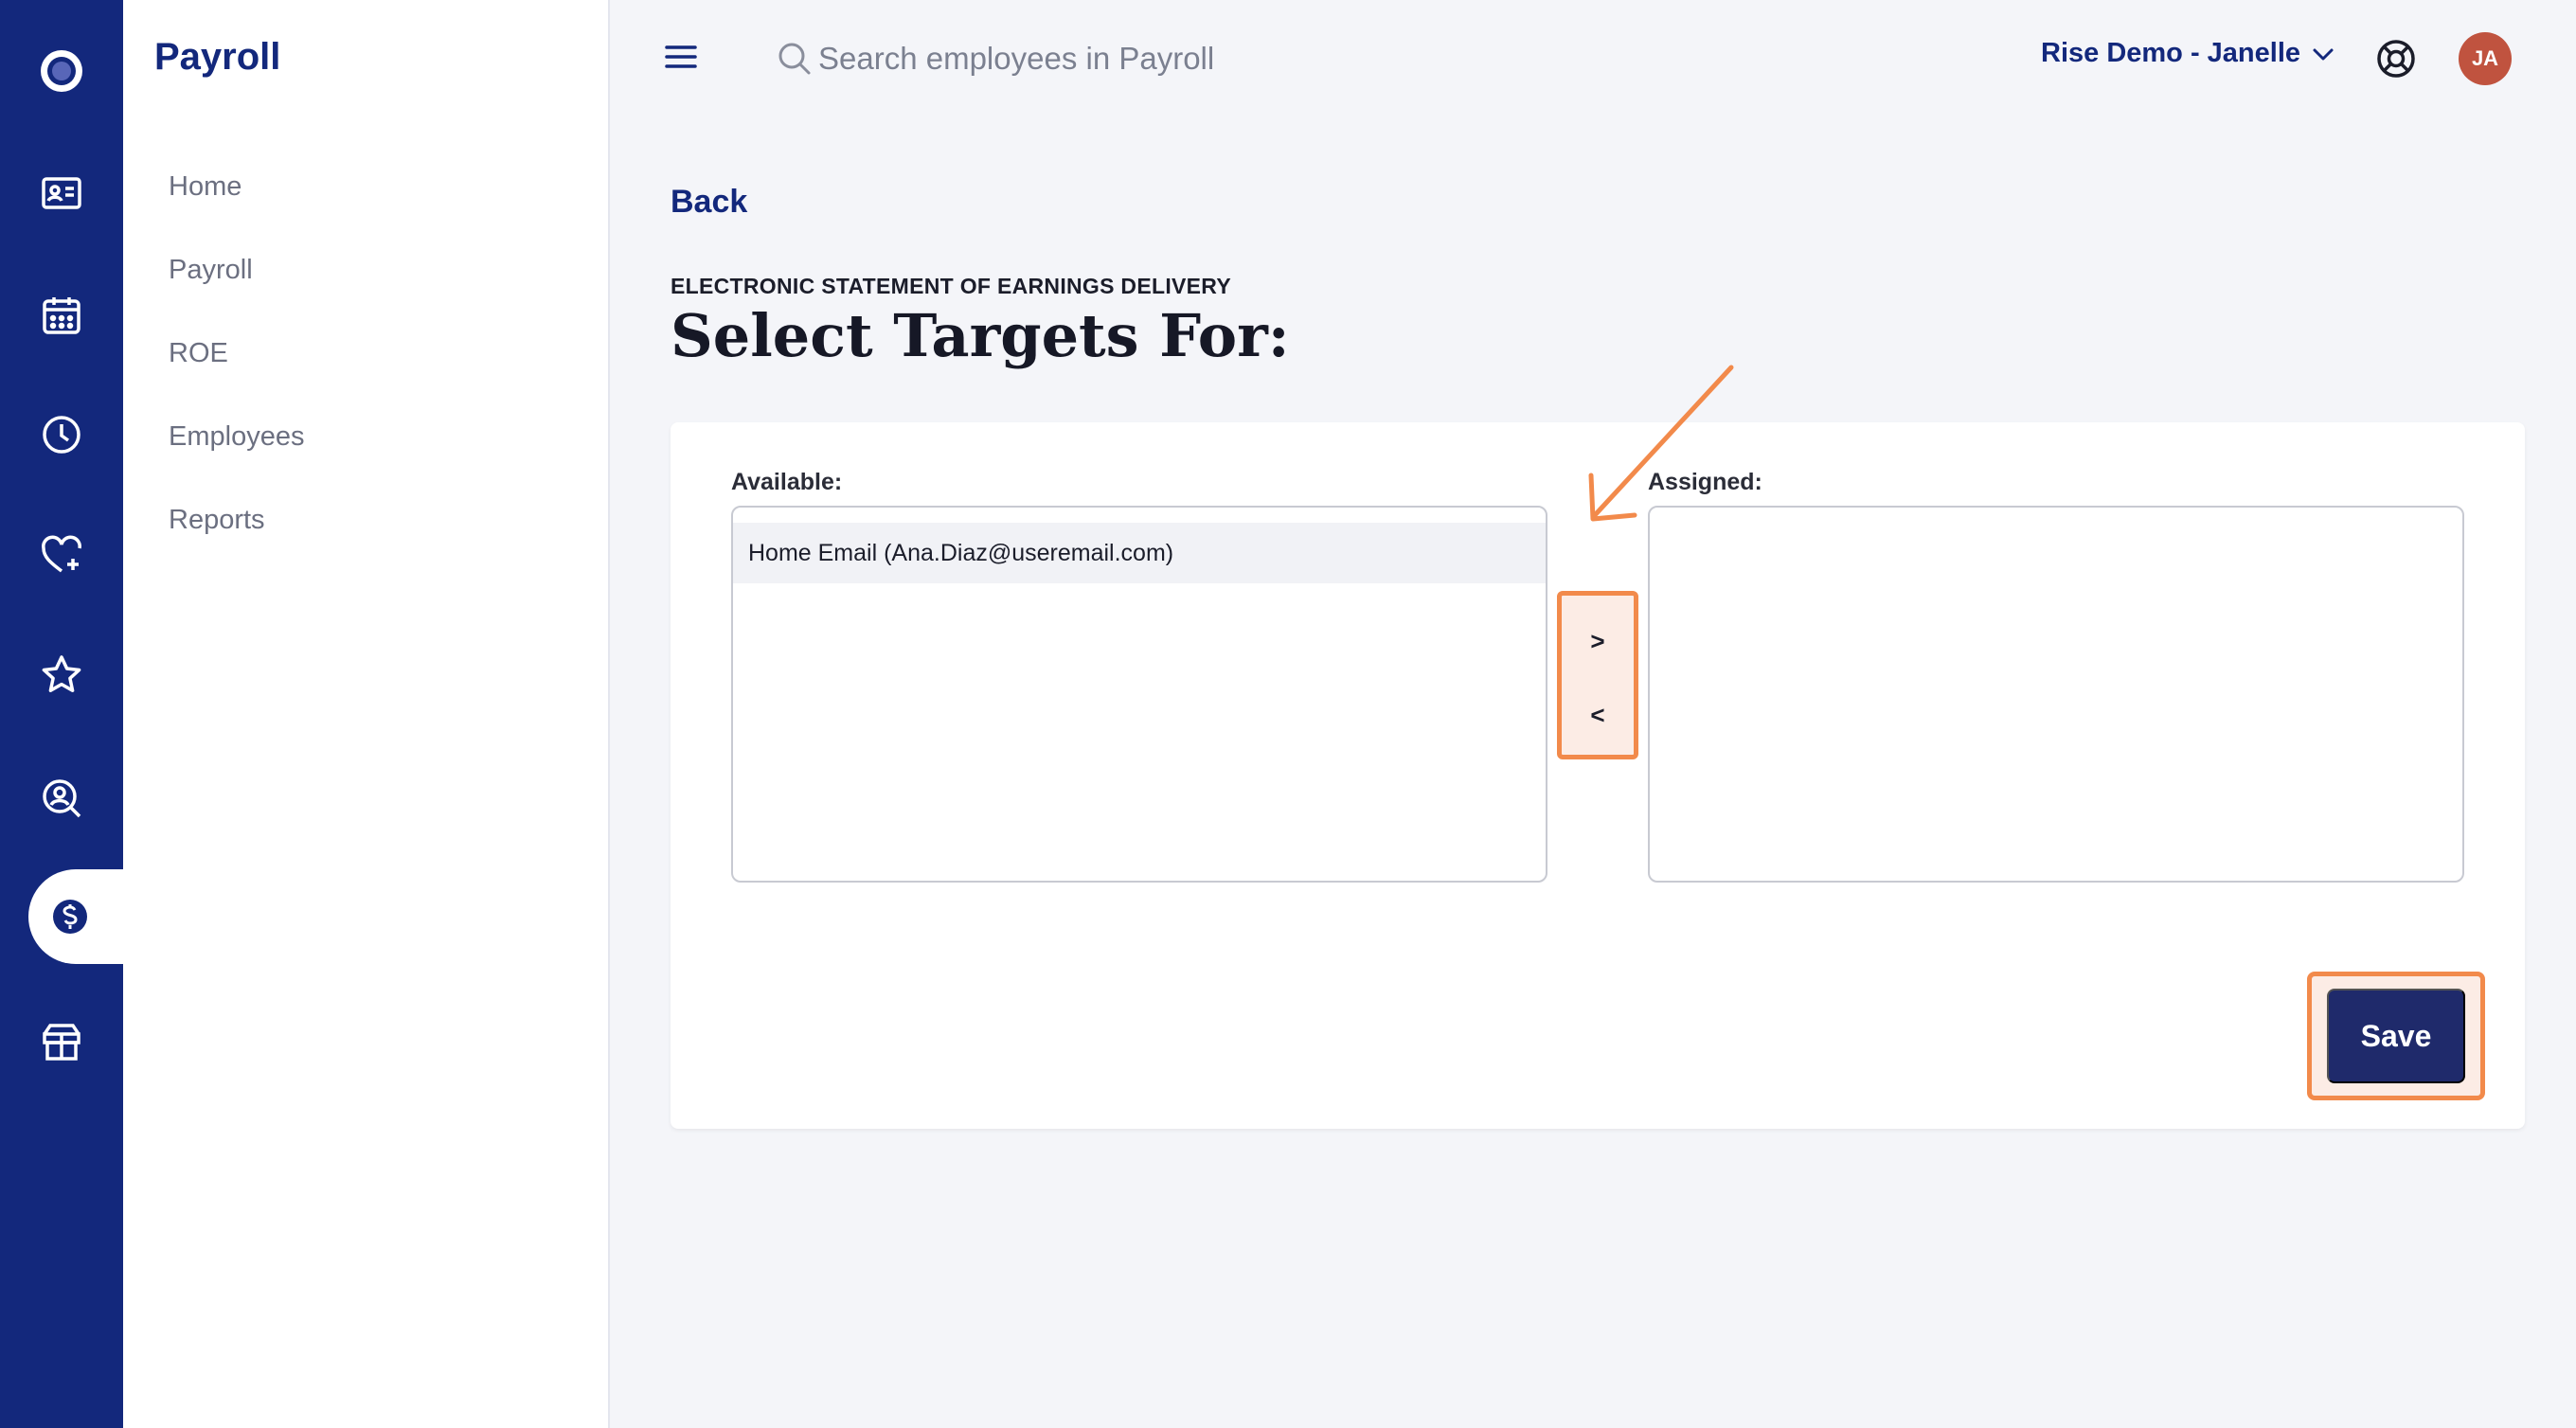 The image size is (2576, 1428). What do you see at coordinates (205, 187) in the screenshot?
I see `sidebar-item-home: Home` at bounding box center [205, 187].